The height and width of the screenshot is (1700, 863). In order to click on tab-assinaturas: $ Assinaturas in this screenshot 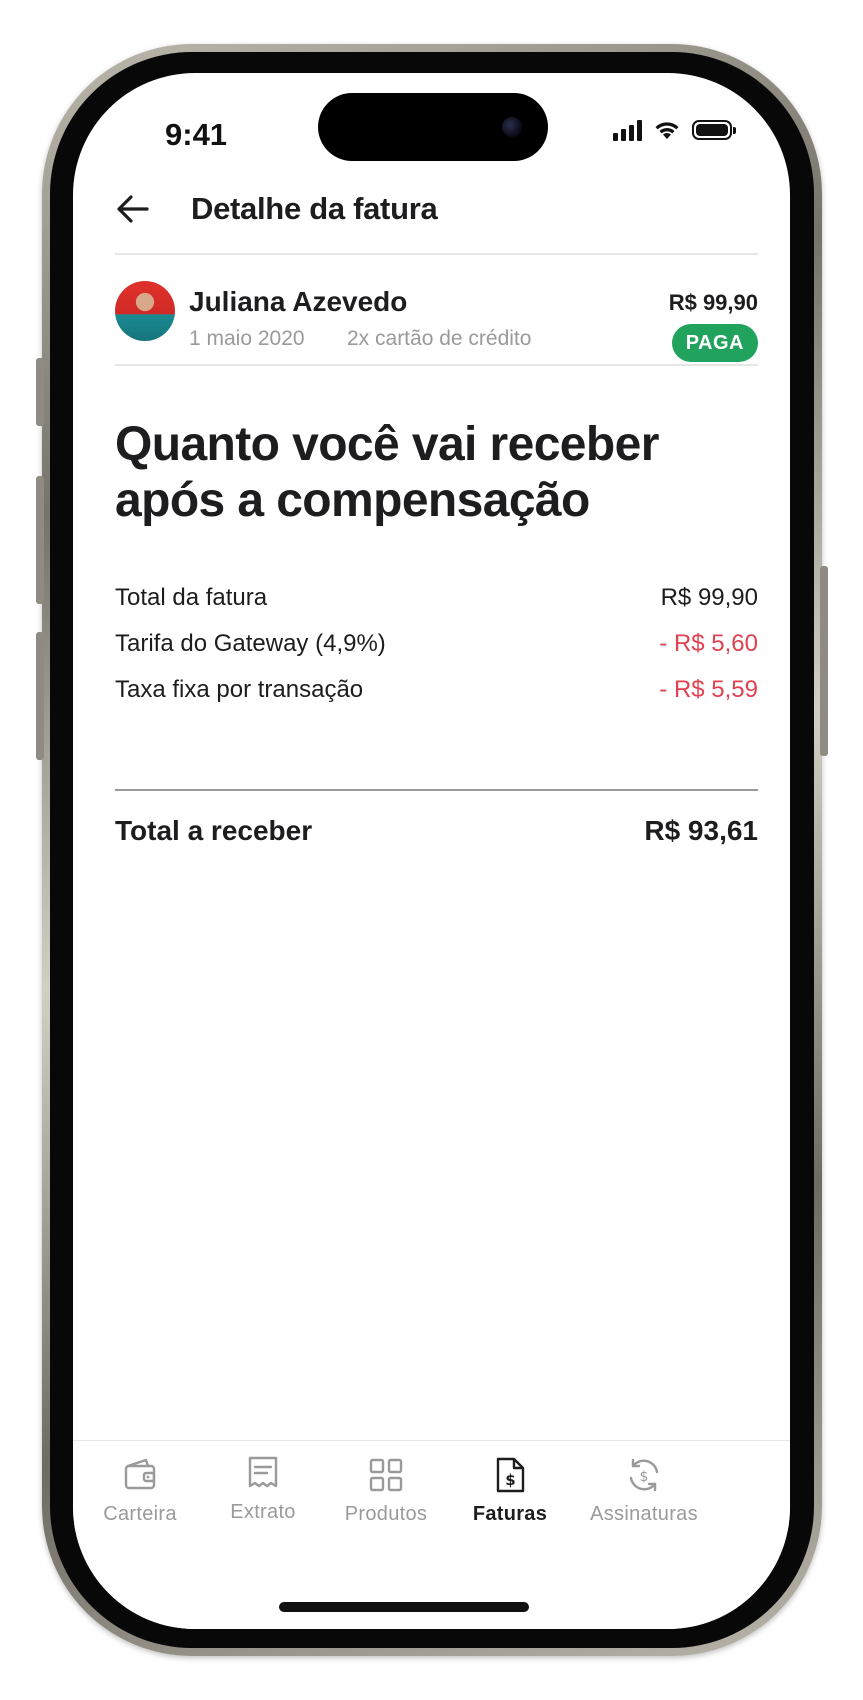, I will do `click(644, 1490)`.